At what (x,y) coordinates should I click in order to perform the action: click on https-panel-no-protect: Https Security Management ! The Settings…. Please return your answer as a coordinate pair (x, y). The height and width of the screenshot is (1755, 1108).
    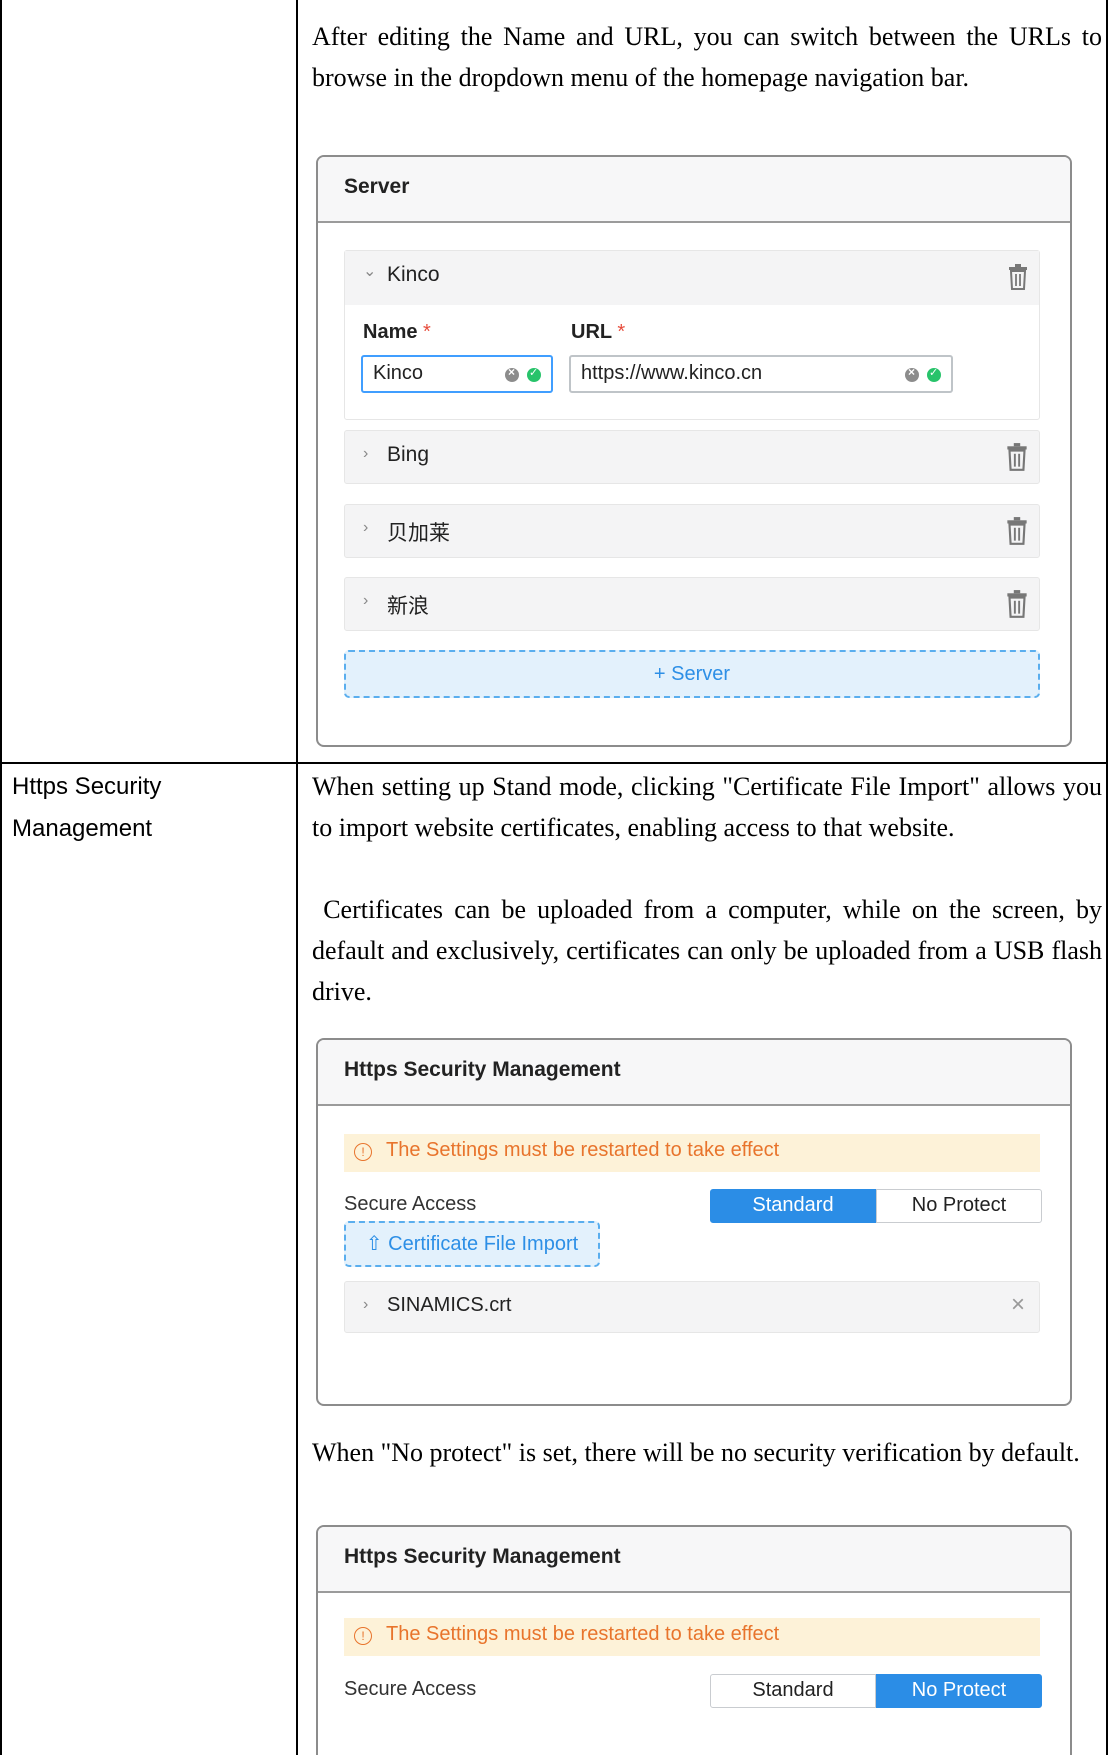
    Looking at the image, I should click on (694, 1640).